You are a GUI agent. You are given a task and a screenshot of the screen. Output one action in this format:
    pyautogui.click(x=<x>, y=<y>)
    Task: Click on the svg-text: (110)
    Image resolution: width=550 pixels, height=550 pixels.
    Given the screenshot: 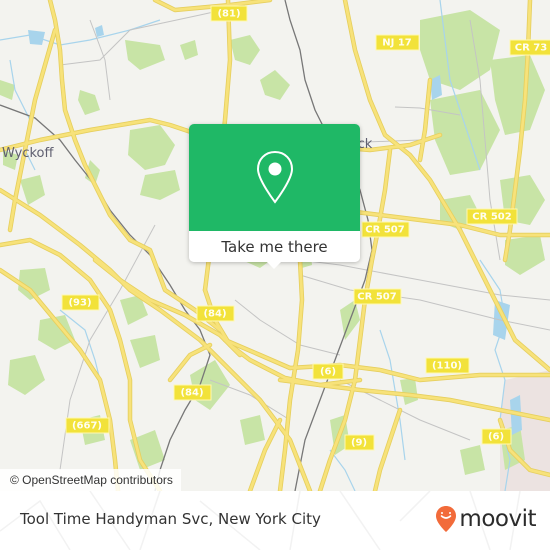 What is the action you would take?
    pyautogui.click(x=447, y=366)
    